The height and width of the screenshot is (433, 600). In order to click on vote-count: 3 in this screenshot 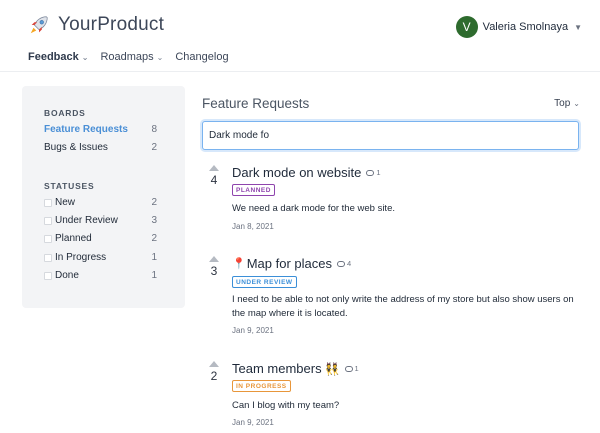, I will do `click(214, 271)`.